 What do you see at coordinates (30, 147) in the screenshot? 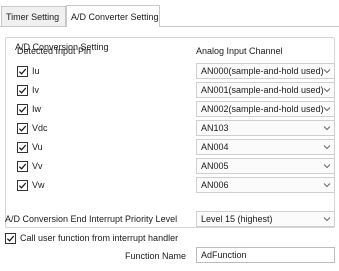
I see `pin-checkbox-vu: Vu` at bounding box center [30, 147].